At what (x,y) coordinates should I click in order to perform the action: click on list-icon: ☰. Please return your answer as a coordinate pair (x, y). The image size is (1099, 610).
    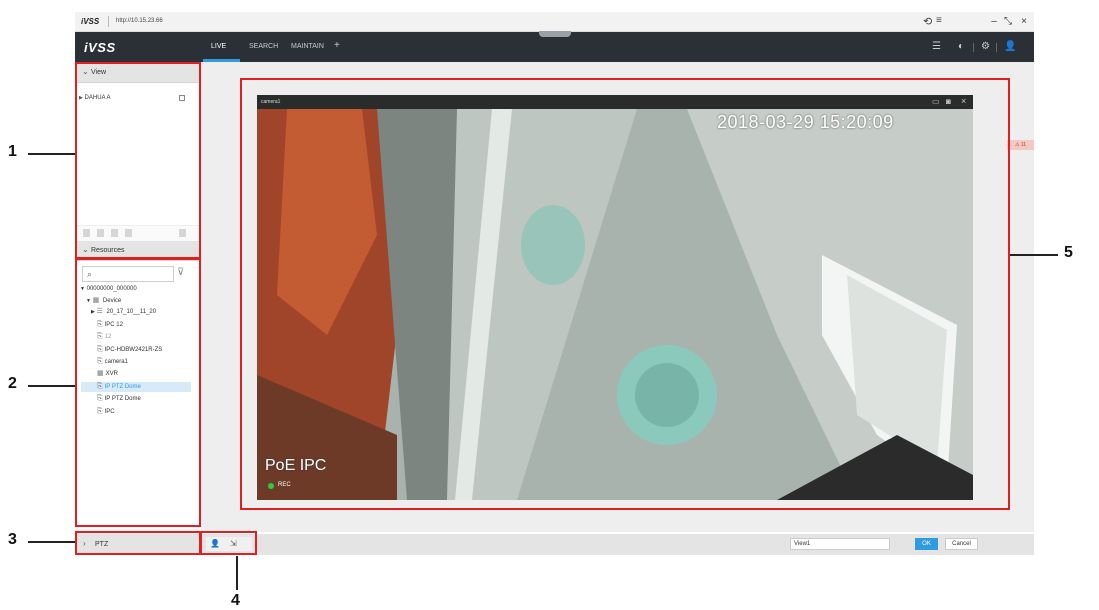
    Looking at the image, I should click on (936, 46).